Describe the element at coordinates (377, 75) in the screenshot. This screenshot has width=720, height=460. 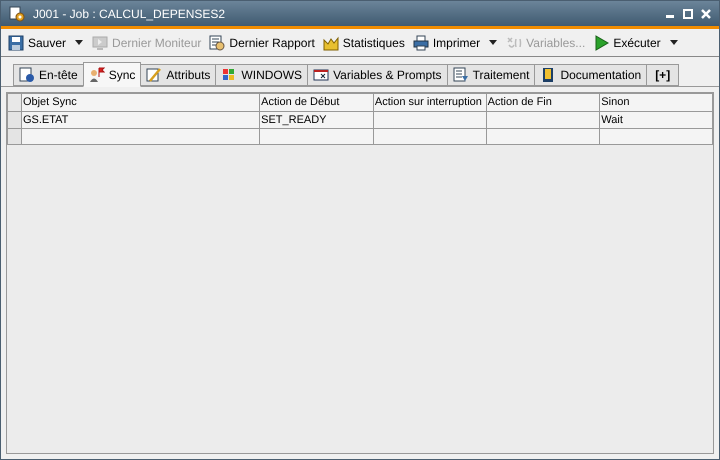
I see `tab: Variables & Prompts` at that location.